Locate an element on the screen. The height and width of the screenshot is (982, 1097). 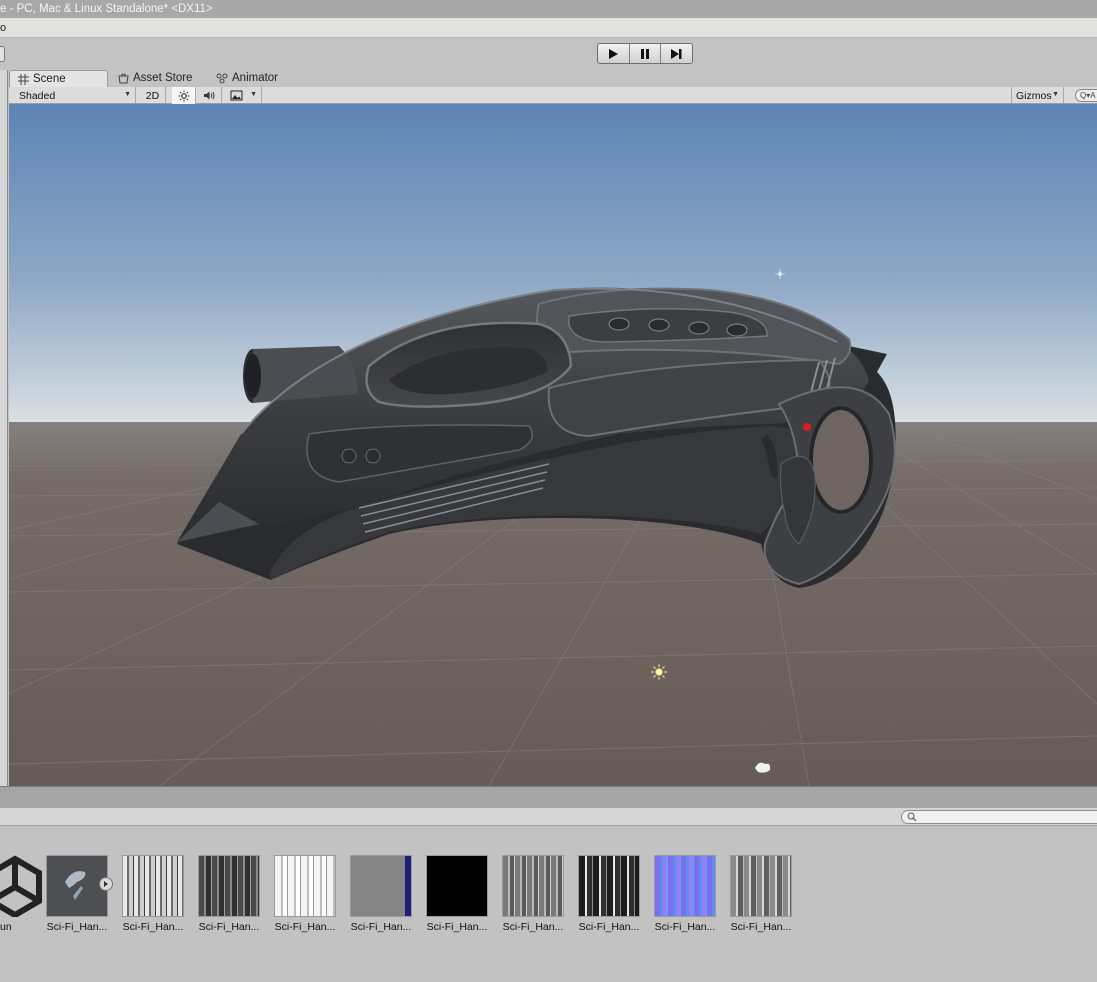
search-icon is located at coordinates (912, 817).